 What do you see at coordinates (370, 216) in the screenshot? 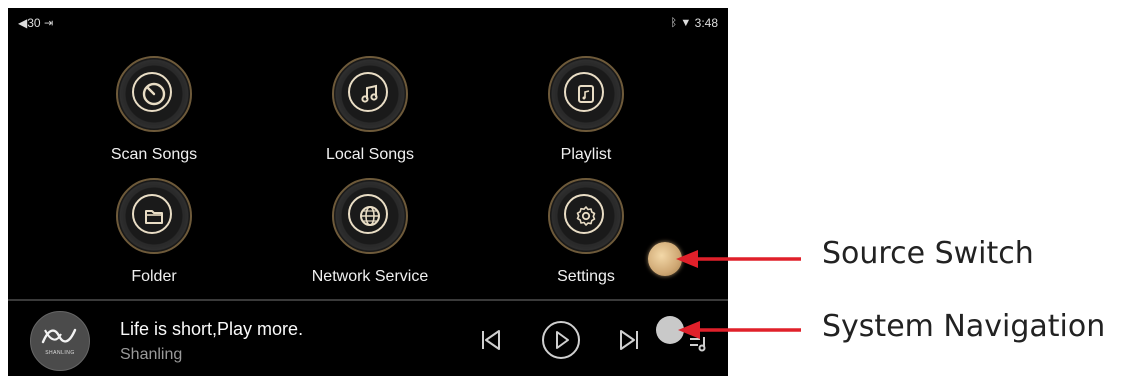
I see `globe-icon` at bounding box center [370, 216].